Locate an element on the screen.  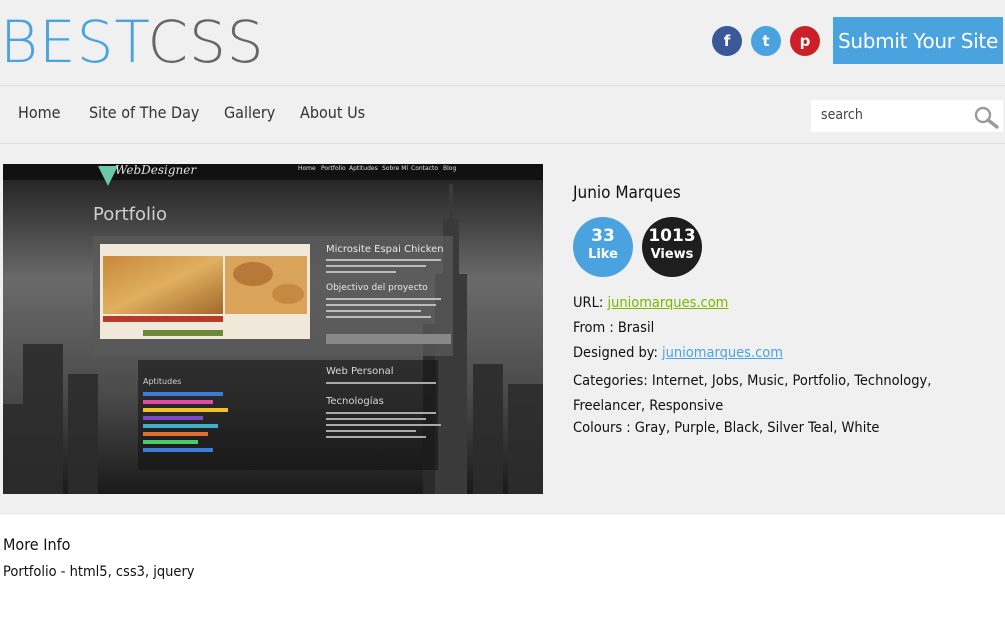
pinterest-icon: p is located at coordinates (805, 41).